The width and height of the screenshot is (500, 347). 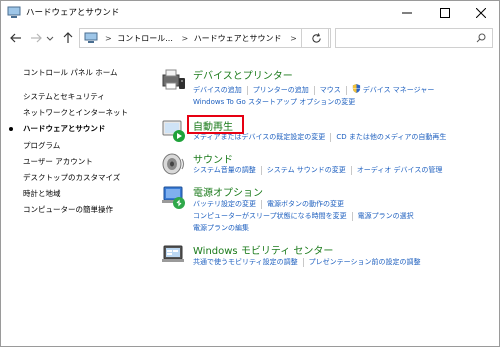 I want to click on address-bar: > コントロール... > ハードウェアとサウンド >, so click(x=225, y=38).